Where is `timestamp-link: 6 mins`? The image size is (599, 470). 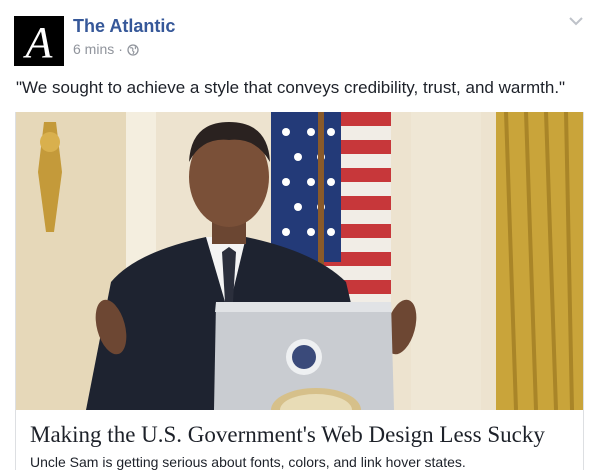 timestamp-link: 6 mins is located at coordinates (93, 49).